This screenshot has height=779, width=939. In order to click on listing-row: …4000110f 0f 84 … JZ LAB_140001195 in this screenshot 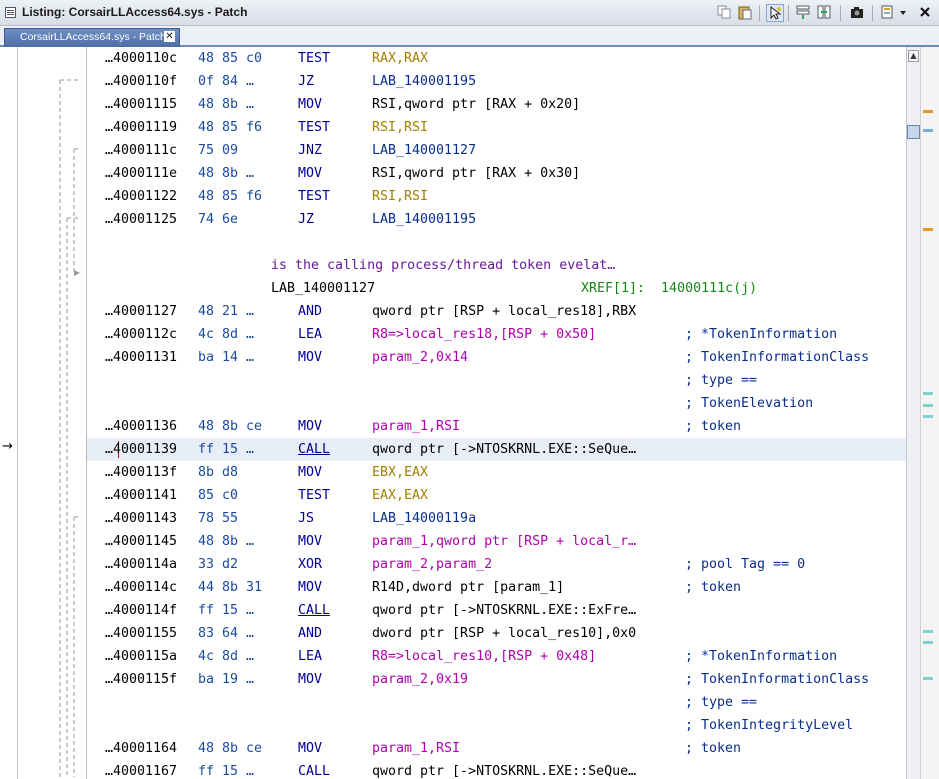, I will do `click(496, 81)`.